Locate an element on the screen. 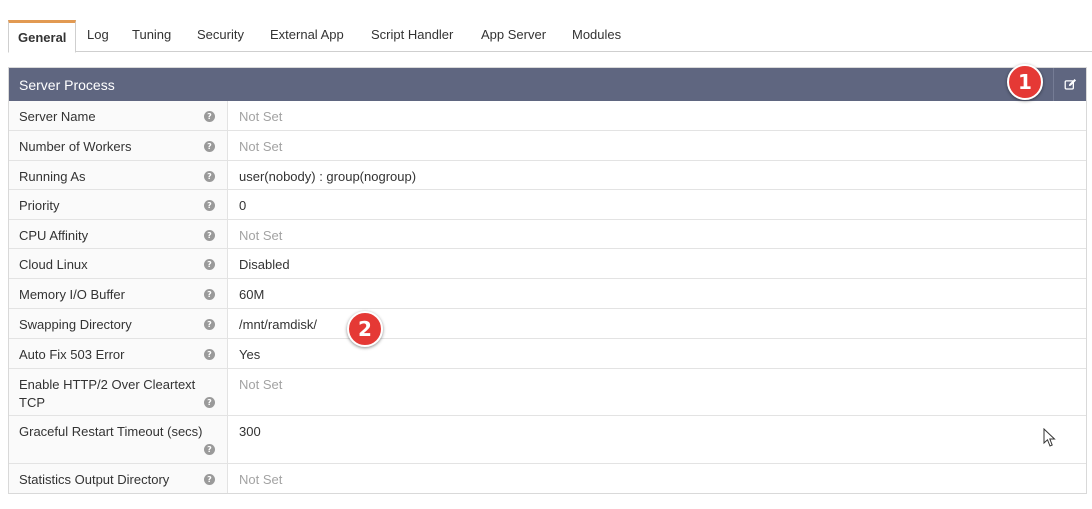 The height and width of the screenshot is (509, 1092). tab-tuning: Tuning is located at coordinates (151, 35).